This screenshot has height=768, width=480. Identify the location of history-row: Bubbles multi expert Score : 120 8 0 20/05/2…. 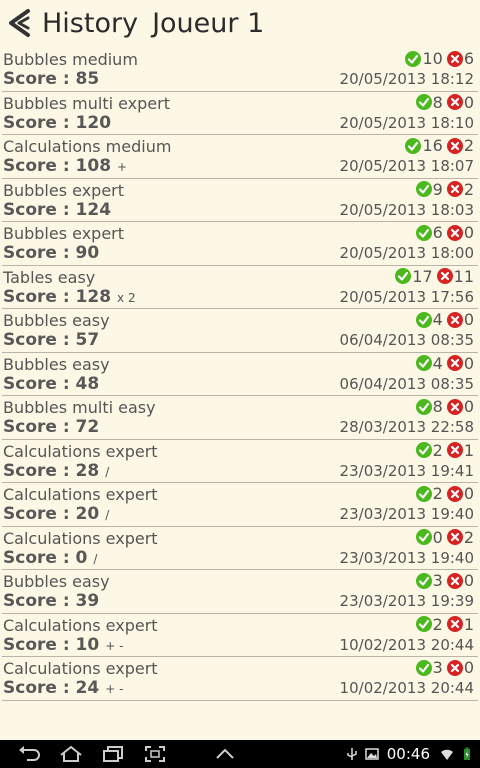
(240, 113).